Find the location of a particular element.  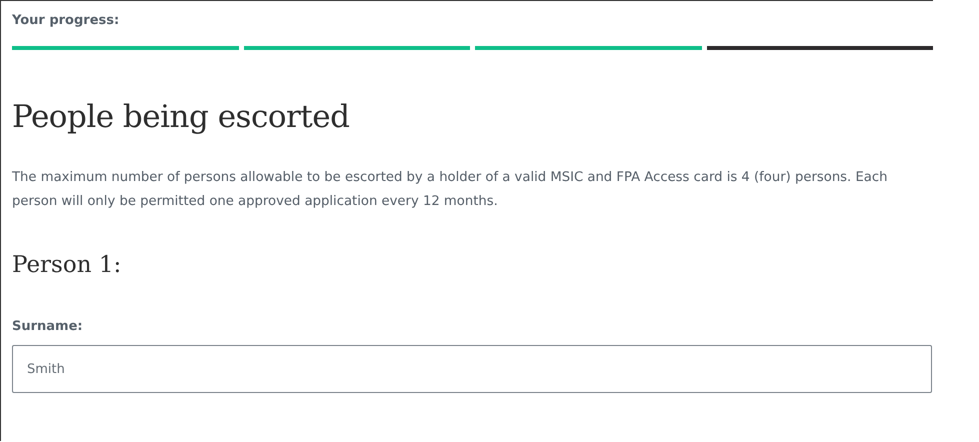

page-heading: People being escorted is located at coordinates (181, 117).